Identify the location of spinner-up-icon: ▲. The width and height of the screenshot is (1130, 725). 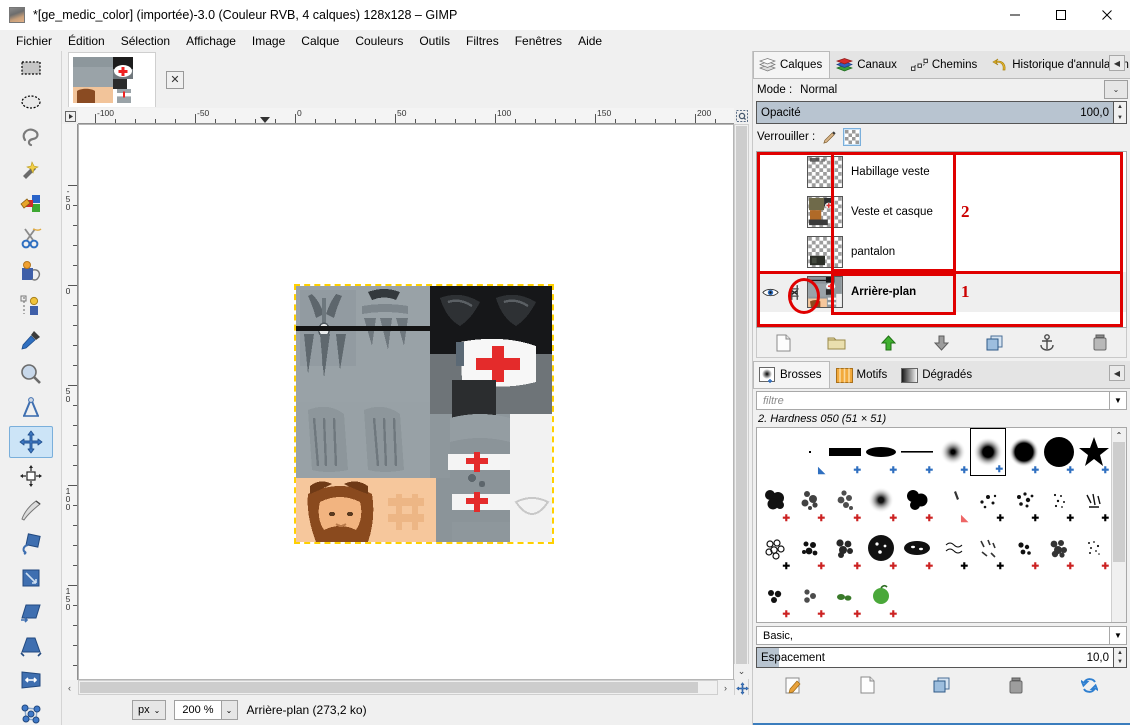
(1120, 653).